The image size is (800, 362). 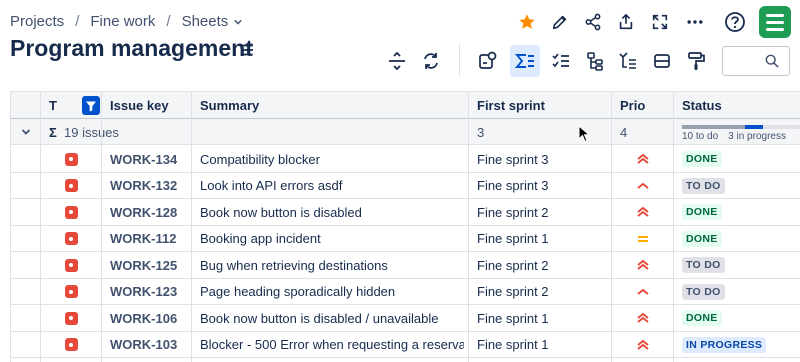 What do you see at coordinates (488, 61) in the screenshot?
I see `hierarchy-view-icon` at bounding box center [488, 61].